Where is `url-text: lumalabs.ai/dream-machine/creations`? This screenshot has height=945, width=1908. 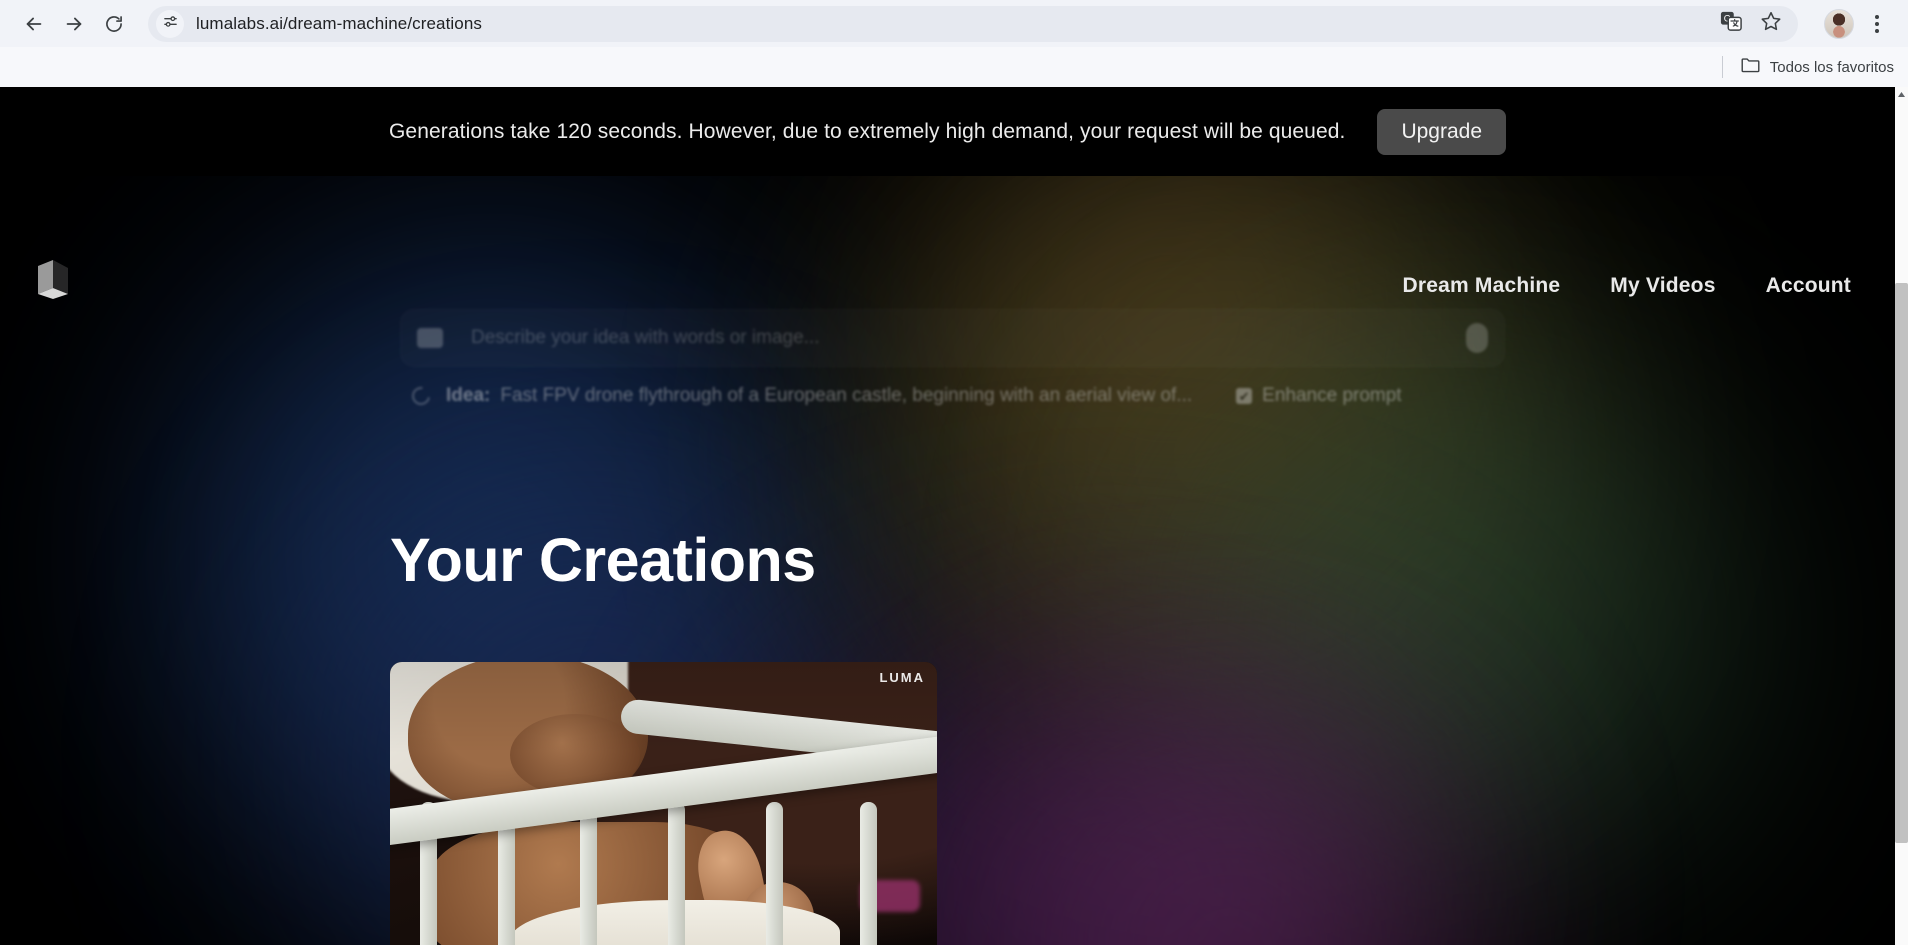
url-text: lumalabs.ai/dream-machine/creations is located at coordinates (339, 24).